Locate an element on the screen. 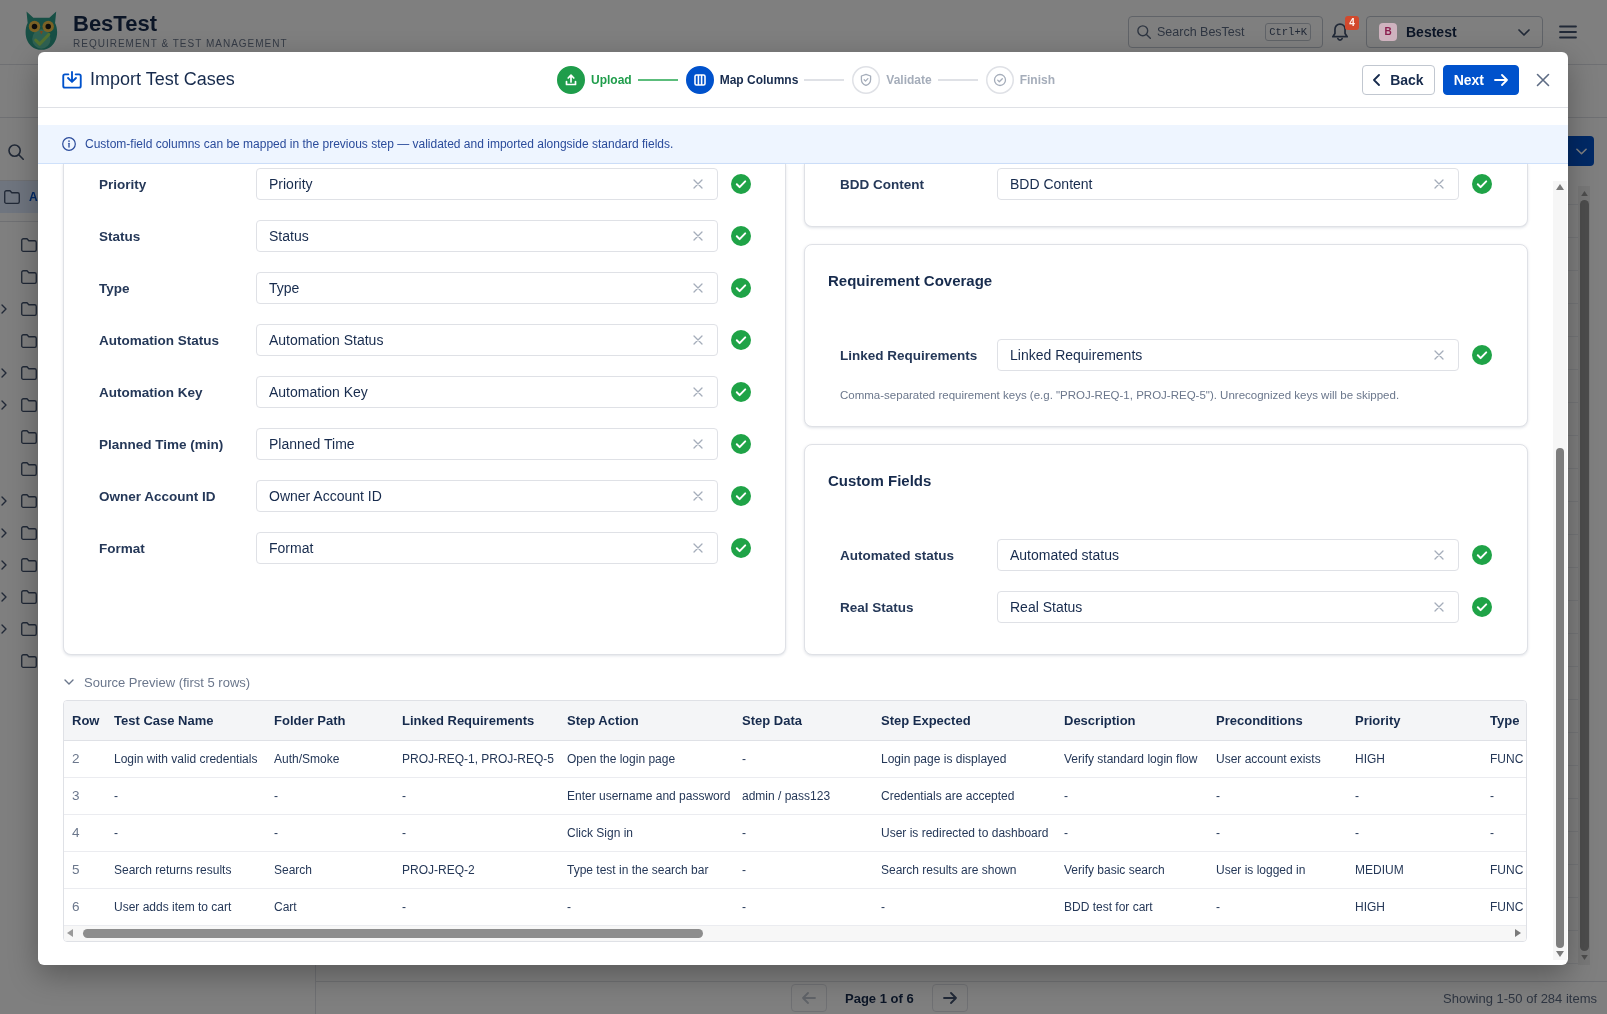  column-select: Automated status is located at coordinates (1228, 555).